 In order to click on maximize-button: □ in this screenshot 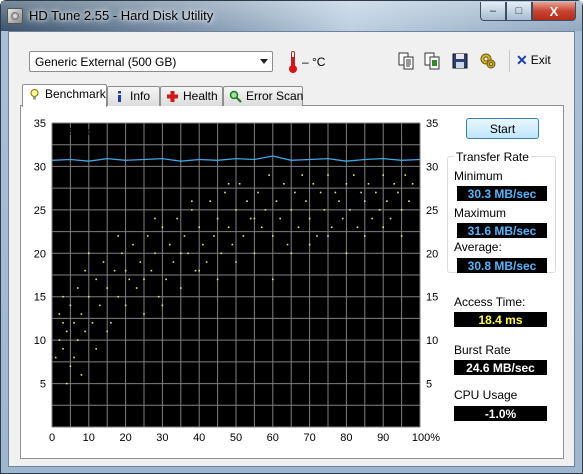, I will do `click(519, 11)`.